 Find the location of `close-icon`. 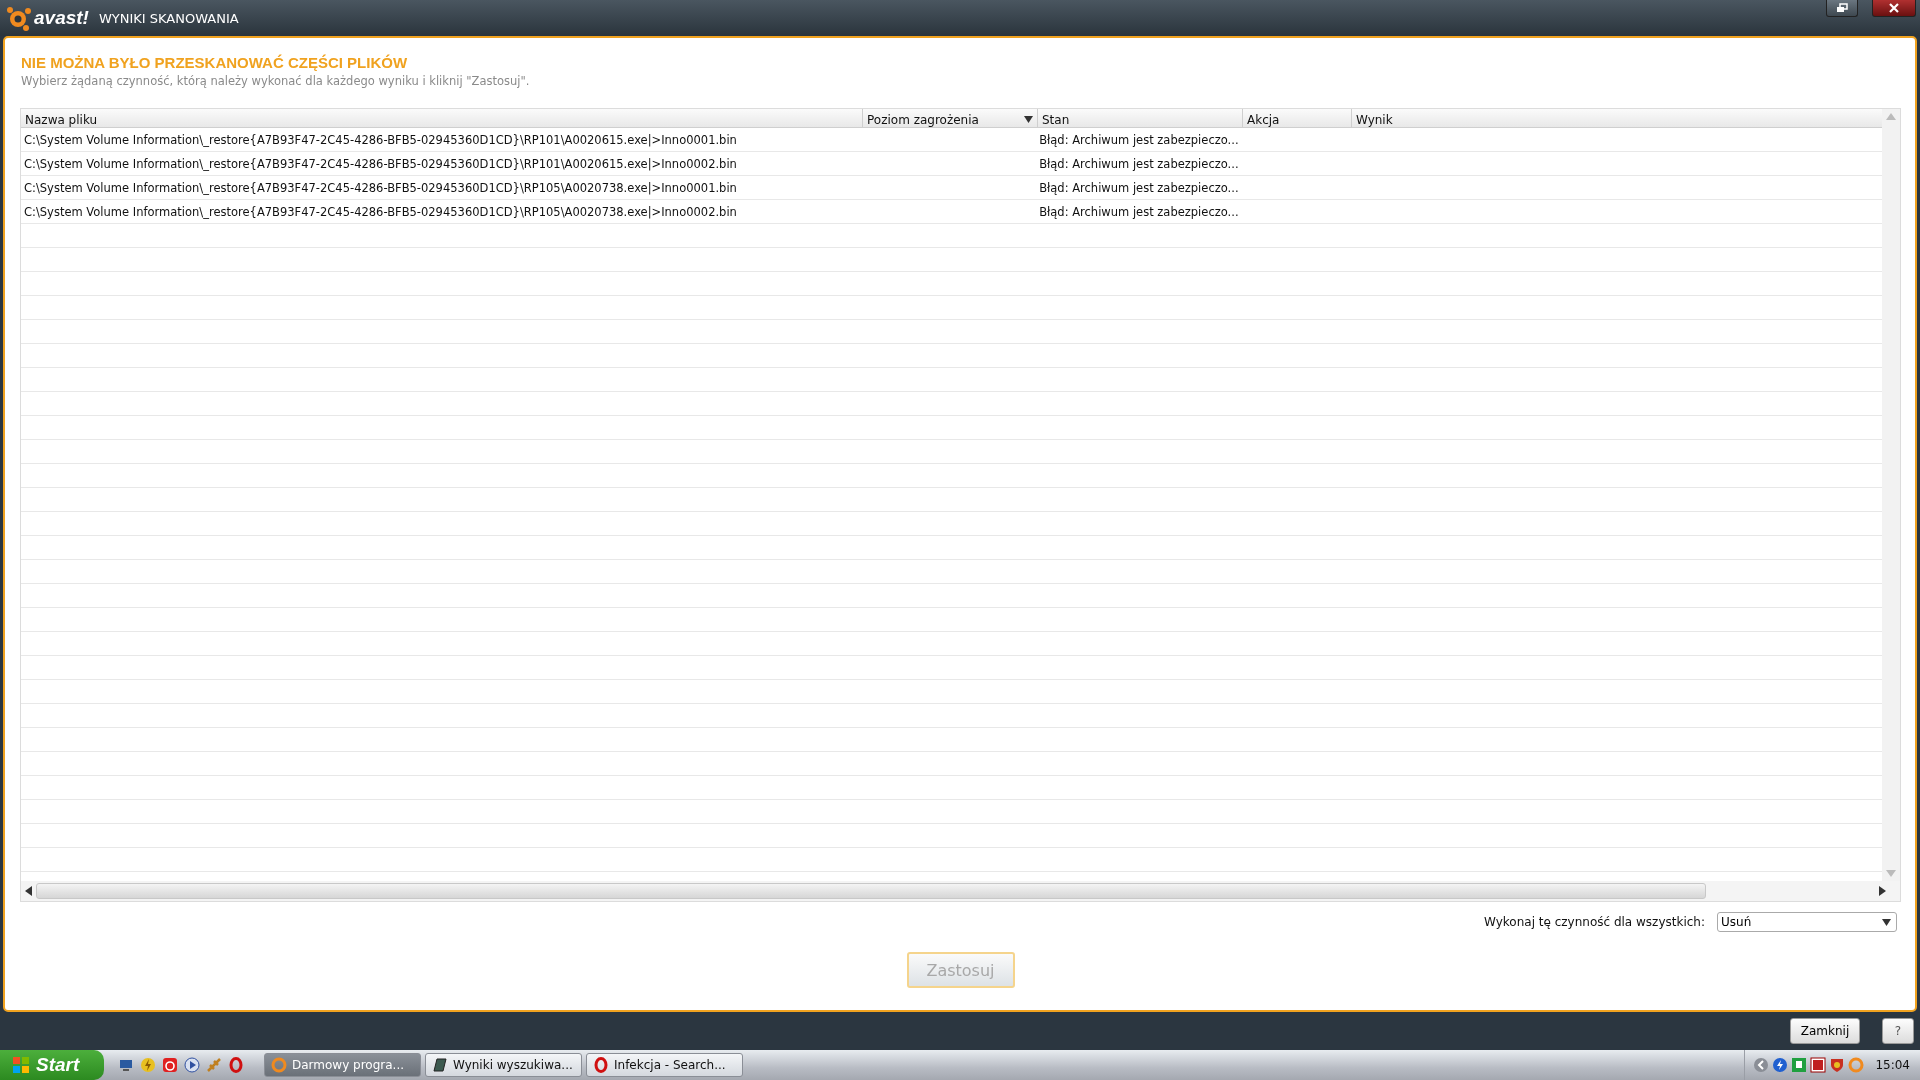

close-icon is located at coordinates (1894, 8).